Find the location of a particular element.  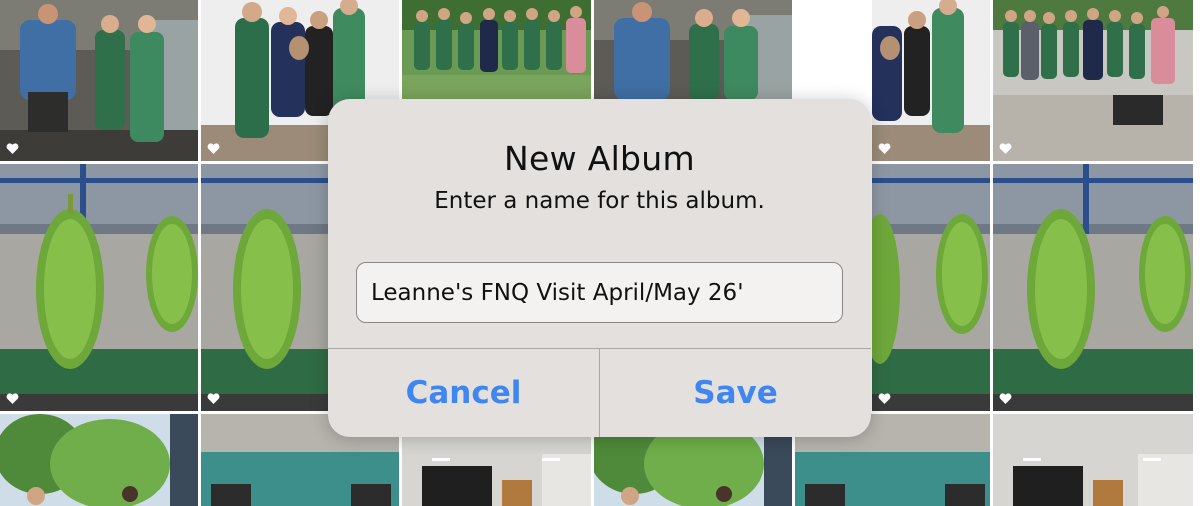

dialog-title: New Album is located at coordinates (599, 158).